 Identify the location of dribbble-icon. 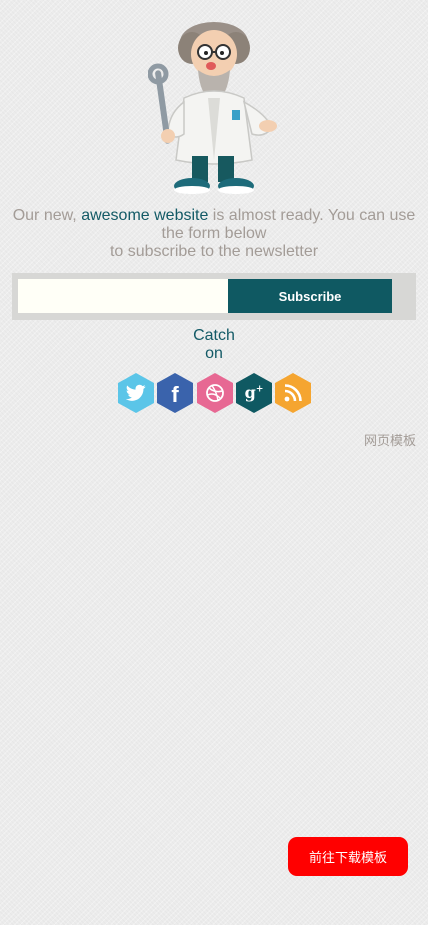
(215, 393).